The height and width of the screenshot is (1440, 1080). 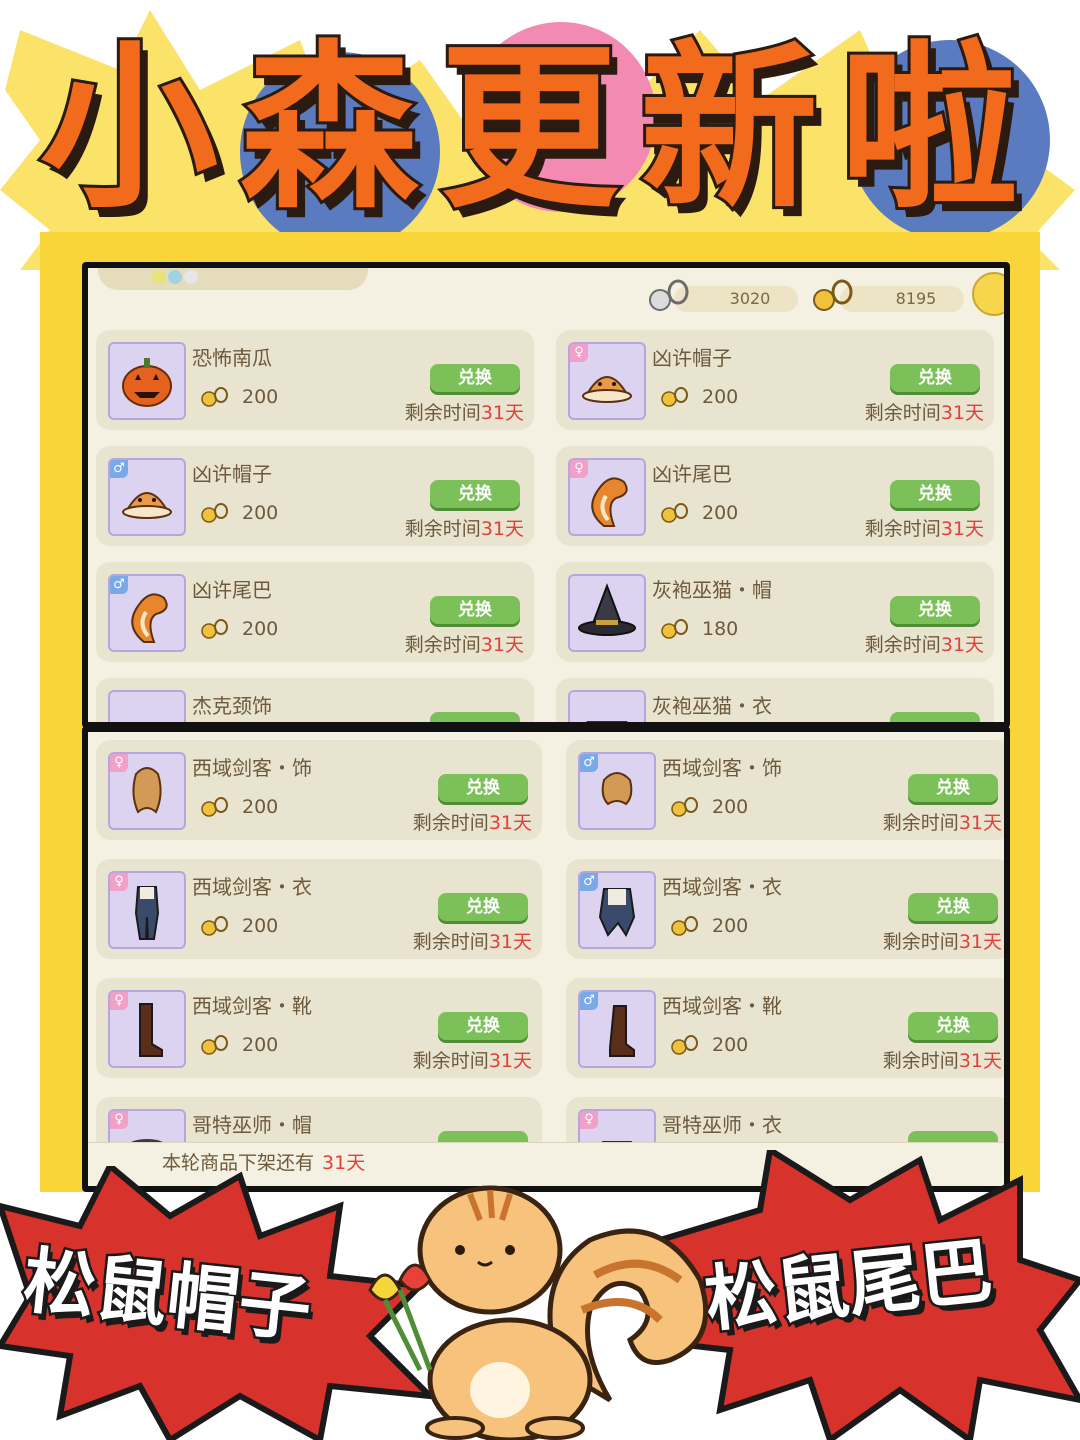 What do you see at coordinates (607, 609) in the screenshot?
I see `witch-hat-icon` at bounding box center [607, 609].